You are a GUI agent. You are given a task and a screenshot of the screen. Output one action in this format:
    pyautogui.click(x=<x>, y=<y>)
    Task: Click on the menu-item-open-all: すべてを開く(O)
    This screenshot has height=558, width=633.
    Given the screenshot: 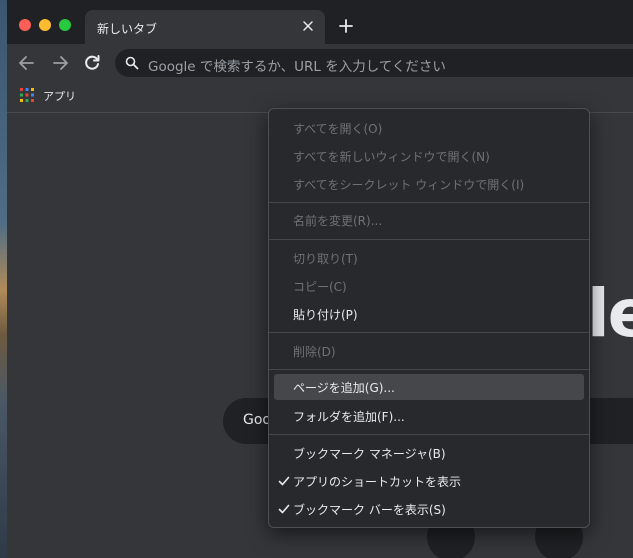 What is the action you would take?
    pyautogui.click(x=429, y=128)
    